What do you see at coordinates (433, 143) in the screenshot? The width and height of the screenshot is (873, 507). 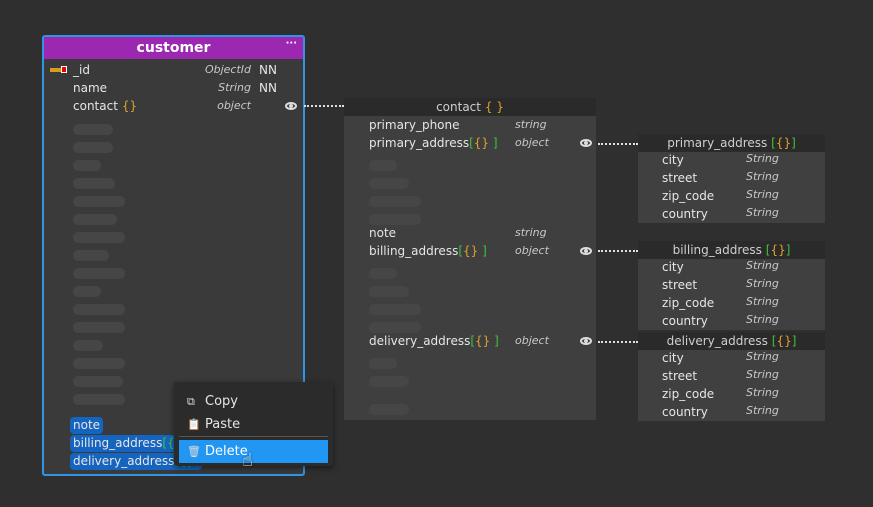 I see `field-row: primary_address[{} ]` at bounding box center [433, 143].